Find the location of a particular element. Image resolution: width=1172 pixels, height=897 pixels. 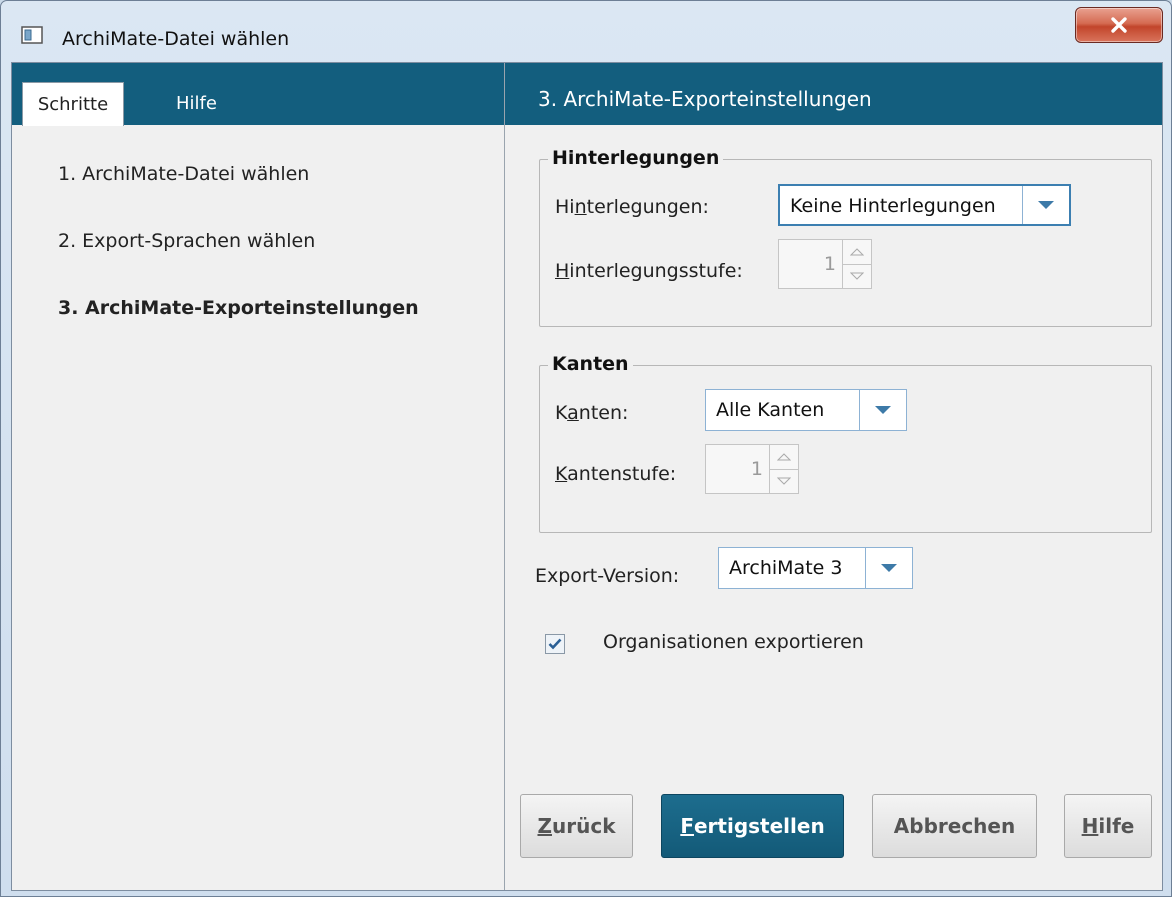

hinterlegungen-select: Keine Hinterlegungen is located at coordinates (924, 205).